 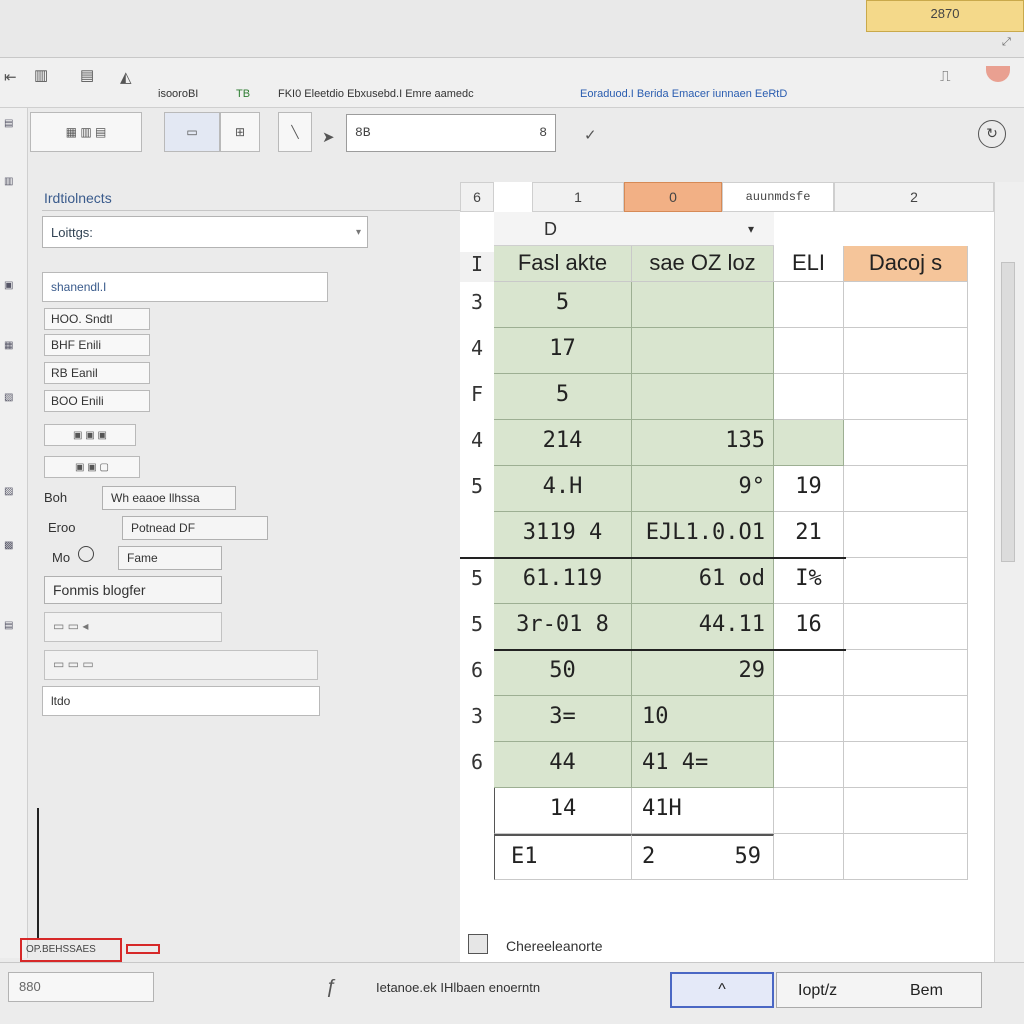 What do you see at coordinates (722, 990) in the screenshot?
I see `scroll-up-button: ^` at bounding box center [722, 990].